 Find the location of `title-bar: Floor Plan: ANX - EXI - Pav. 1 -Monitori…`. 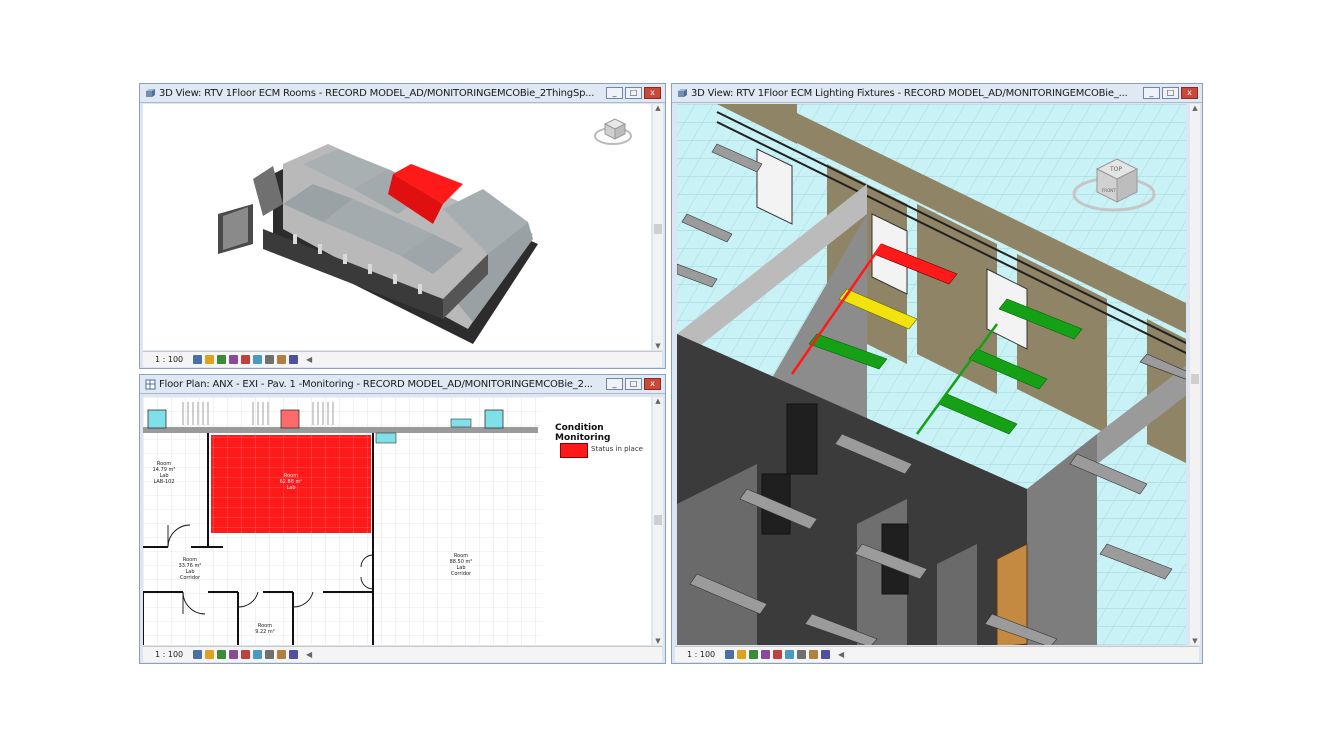

title-bar: Floor Plan: ANX - EXI - Pav. 1 -Monitori… is located at coordinates (402, 384).